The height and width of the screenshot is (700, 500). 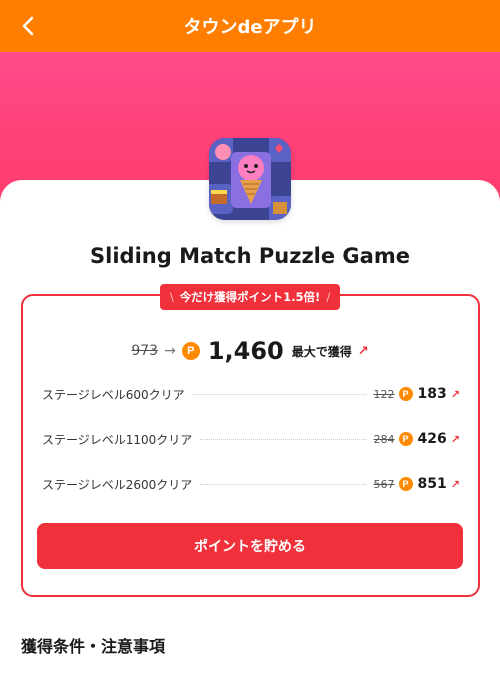 I want to click on badge-decoration: \, so click(x=171, y=297).